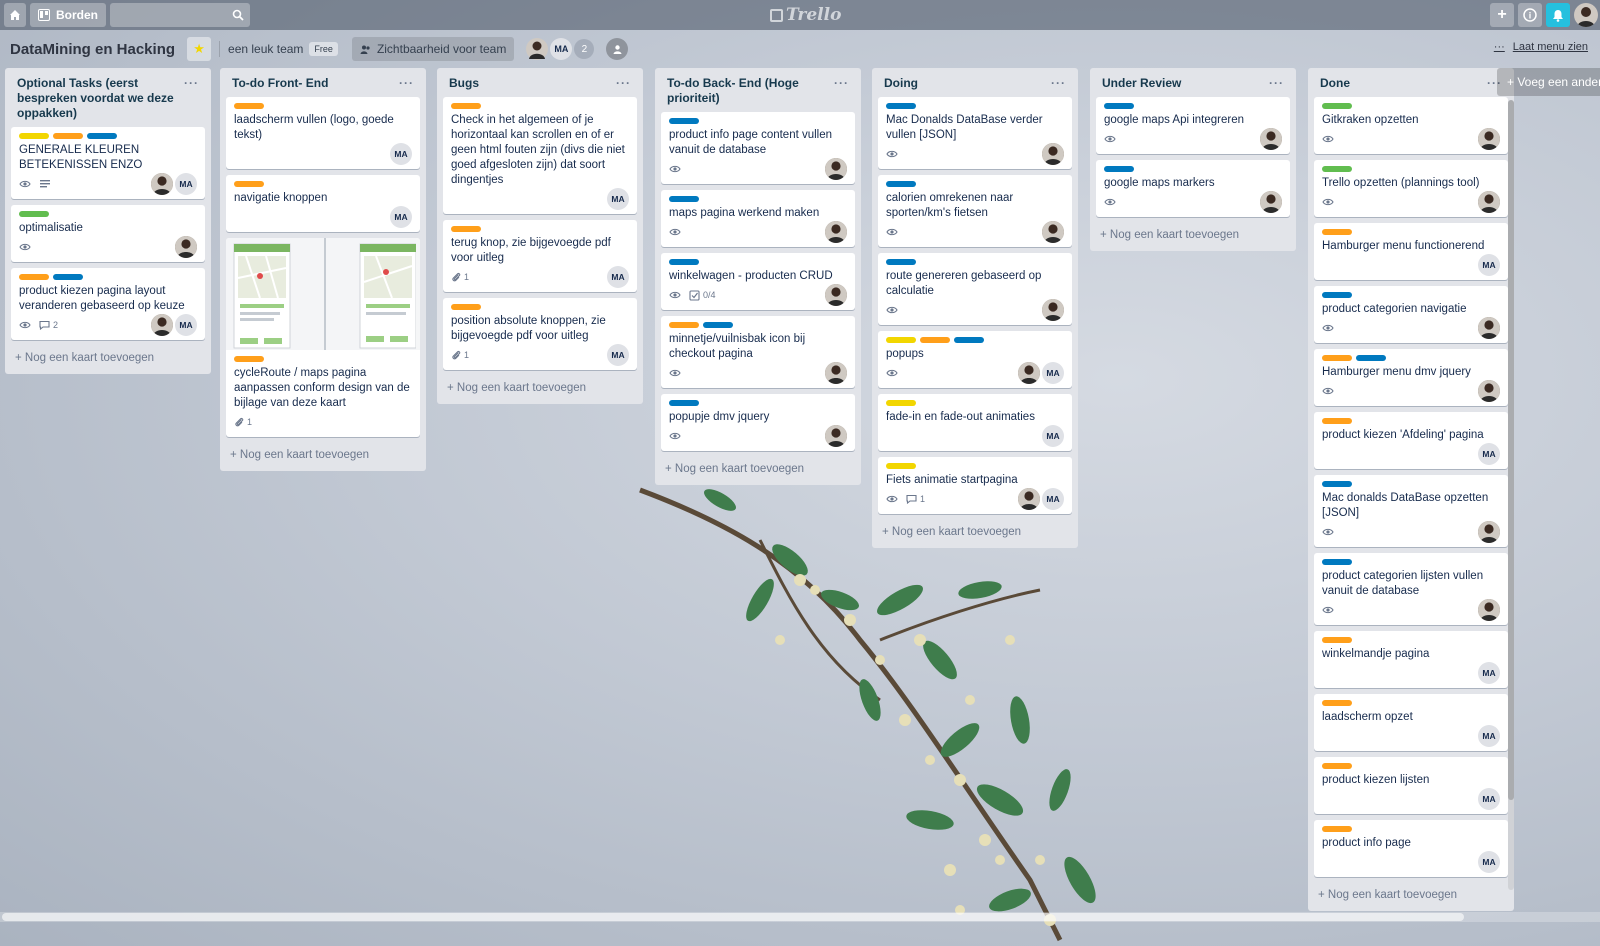 The height and width of the screenshot is (946, 1600). I want to click on card: Gitkraken opzetten, so click(1411, 125).